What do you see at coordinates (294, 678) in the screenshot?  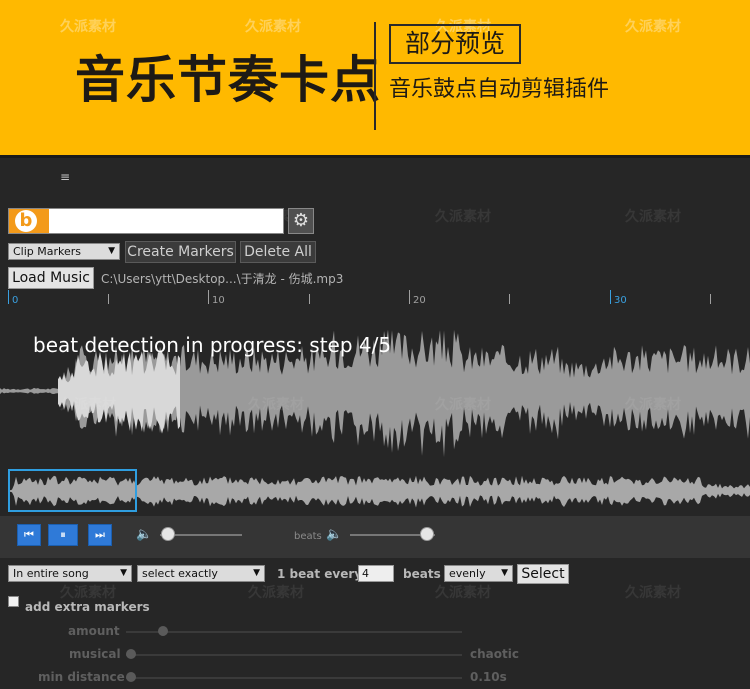 I see `min-distance-slider-track` at bounding box center [294, 678].